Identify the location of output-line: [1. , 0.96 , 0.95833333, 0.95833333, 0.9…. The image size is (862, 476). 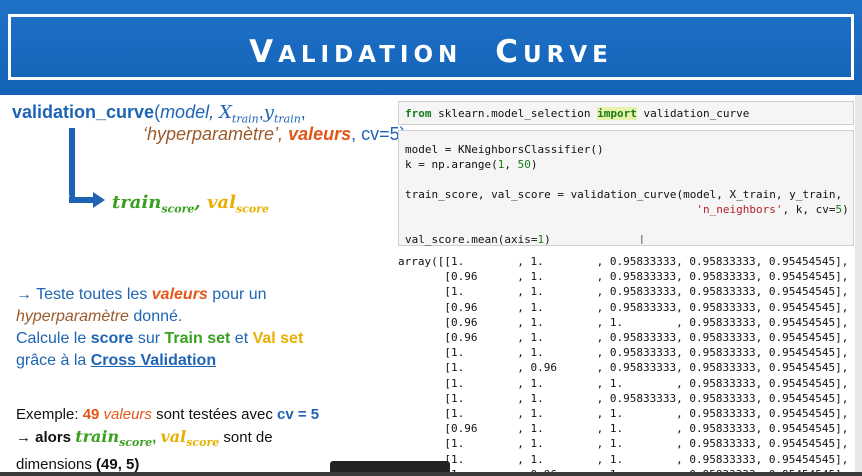
(623, 368).